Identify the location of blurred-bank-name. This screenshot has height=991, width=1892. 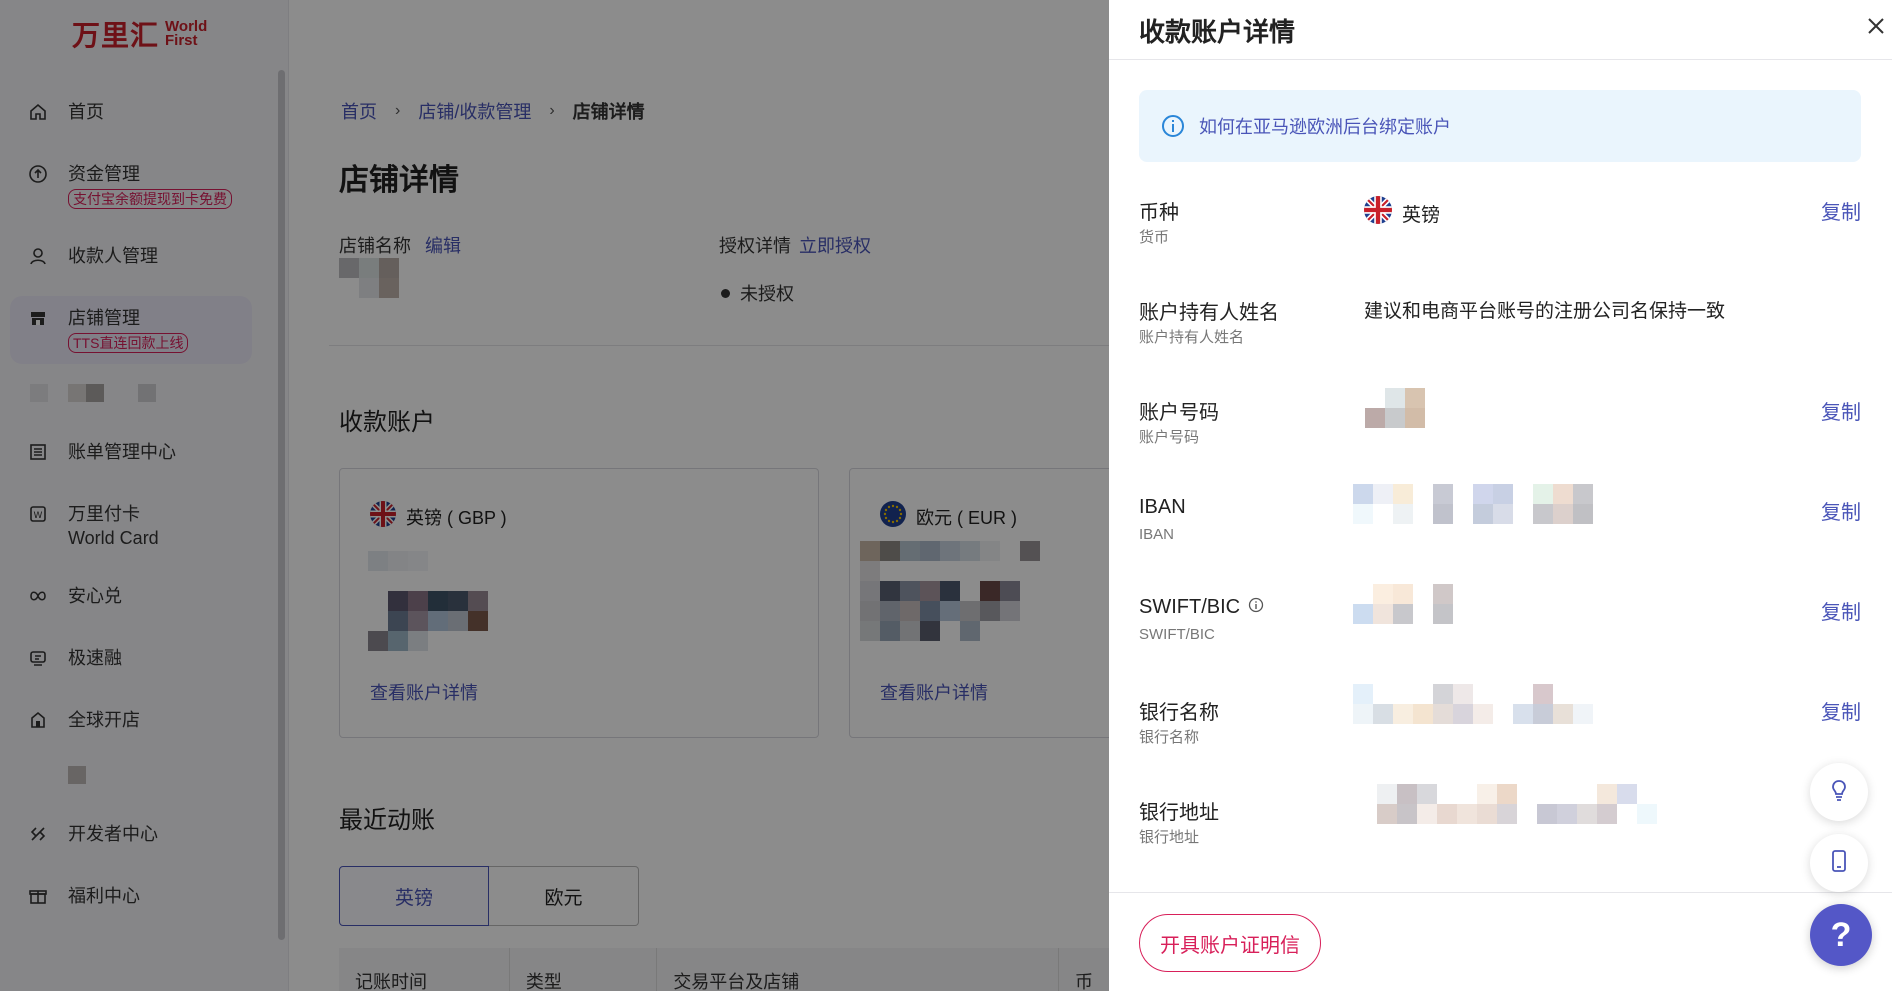
(1473, 704).